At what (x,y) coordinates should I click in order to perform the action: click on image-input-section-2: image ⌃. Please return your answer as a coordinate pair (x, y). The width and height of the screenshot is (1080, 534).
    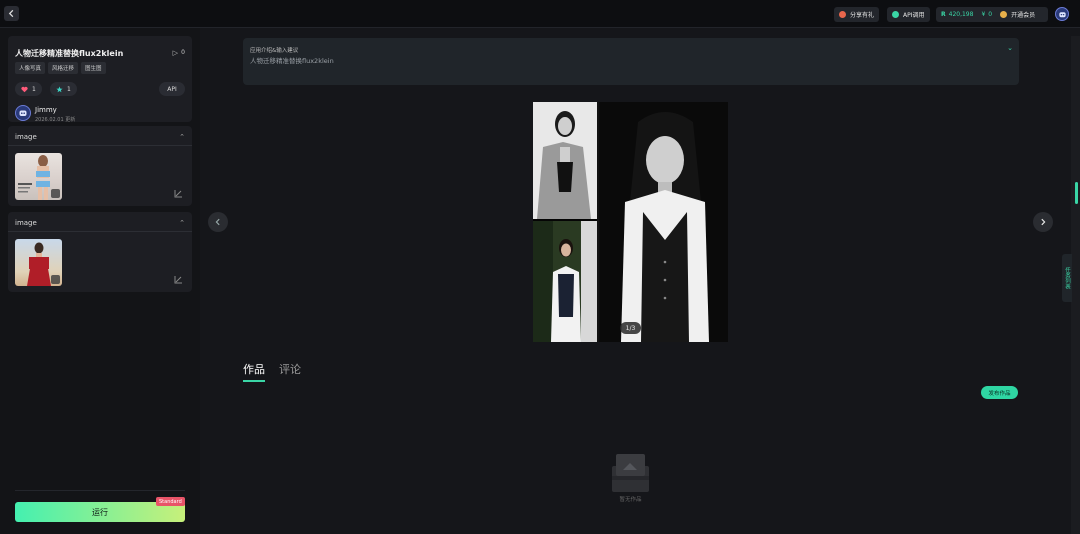
    Looking at the image, I should click on (100, 252).